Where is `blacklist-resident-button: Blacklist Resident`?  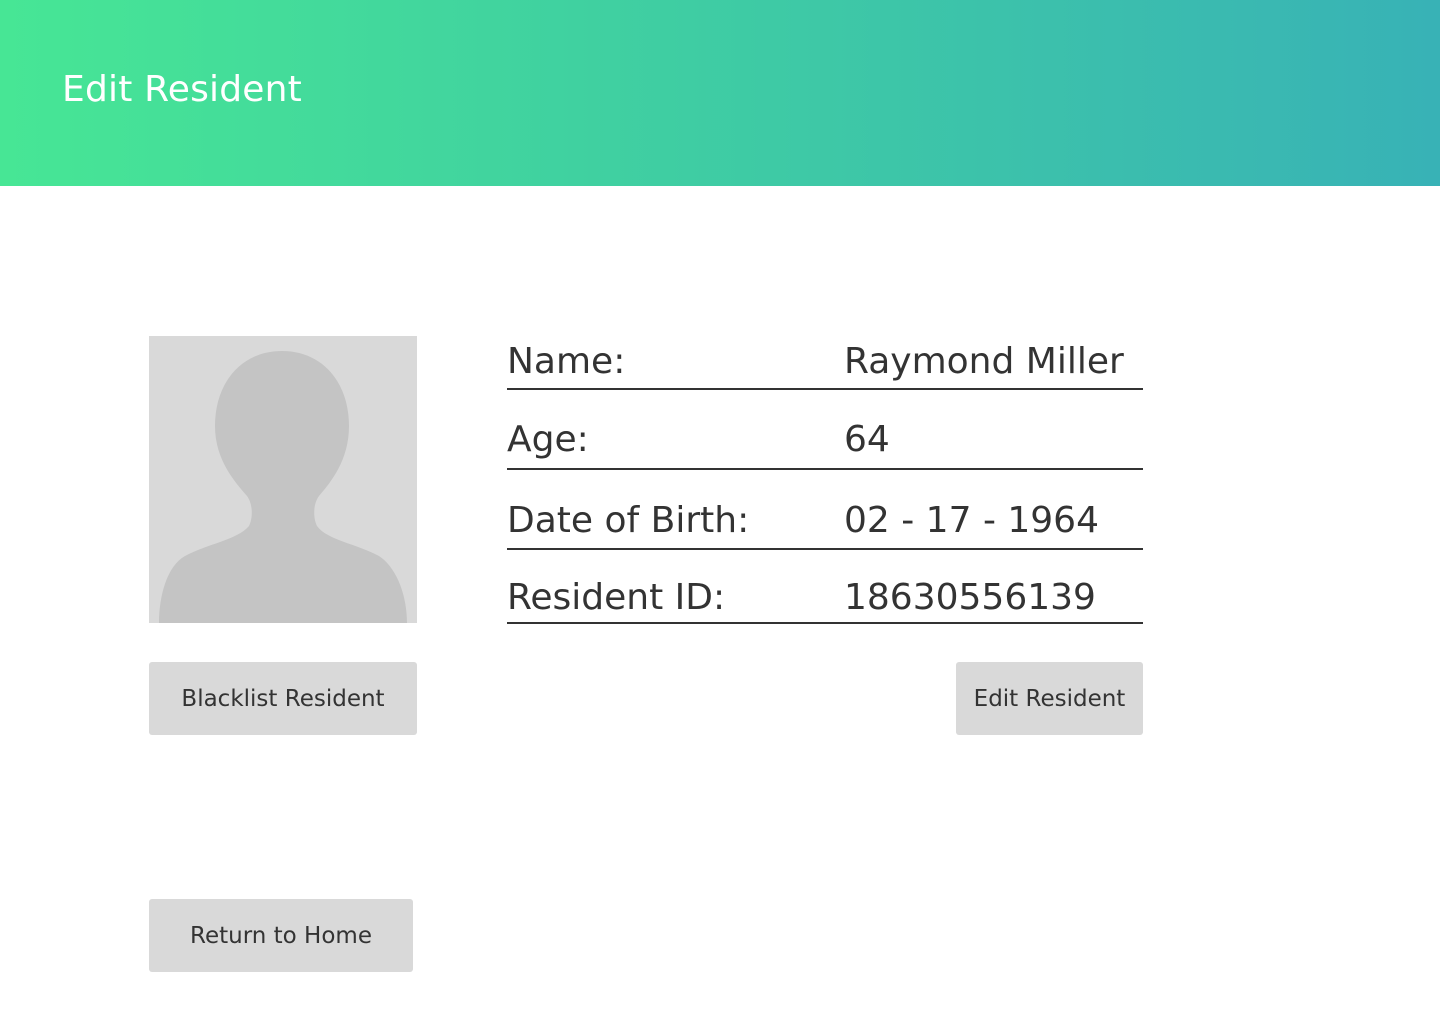
blacklist-resident-button: Blacklist Resident is located at coordinates (283, 698).